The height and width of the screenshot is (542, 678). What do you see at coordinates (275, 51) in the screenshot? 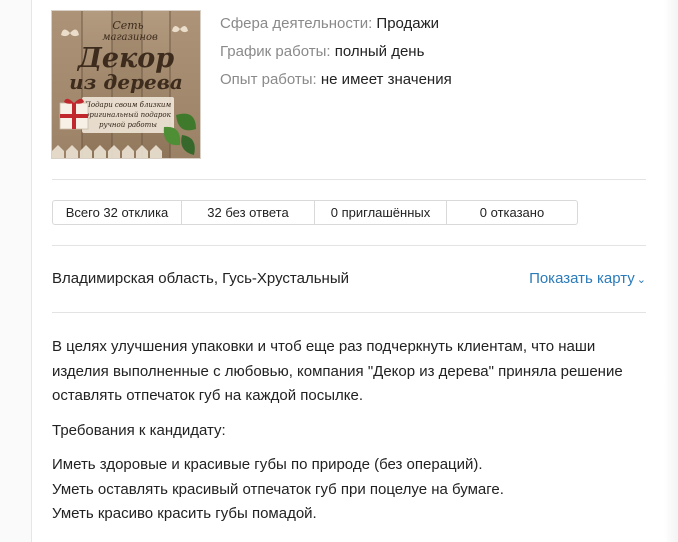
I see `meta-key: График работы:` at bounding box center [275, 51].